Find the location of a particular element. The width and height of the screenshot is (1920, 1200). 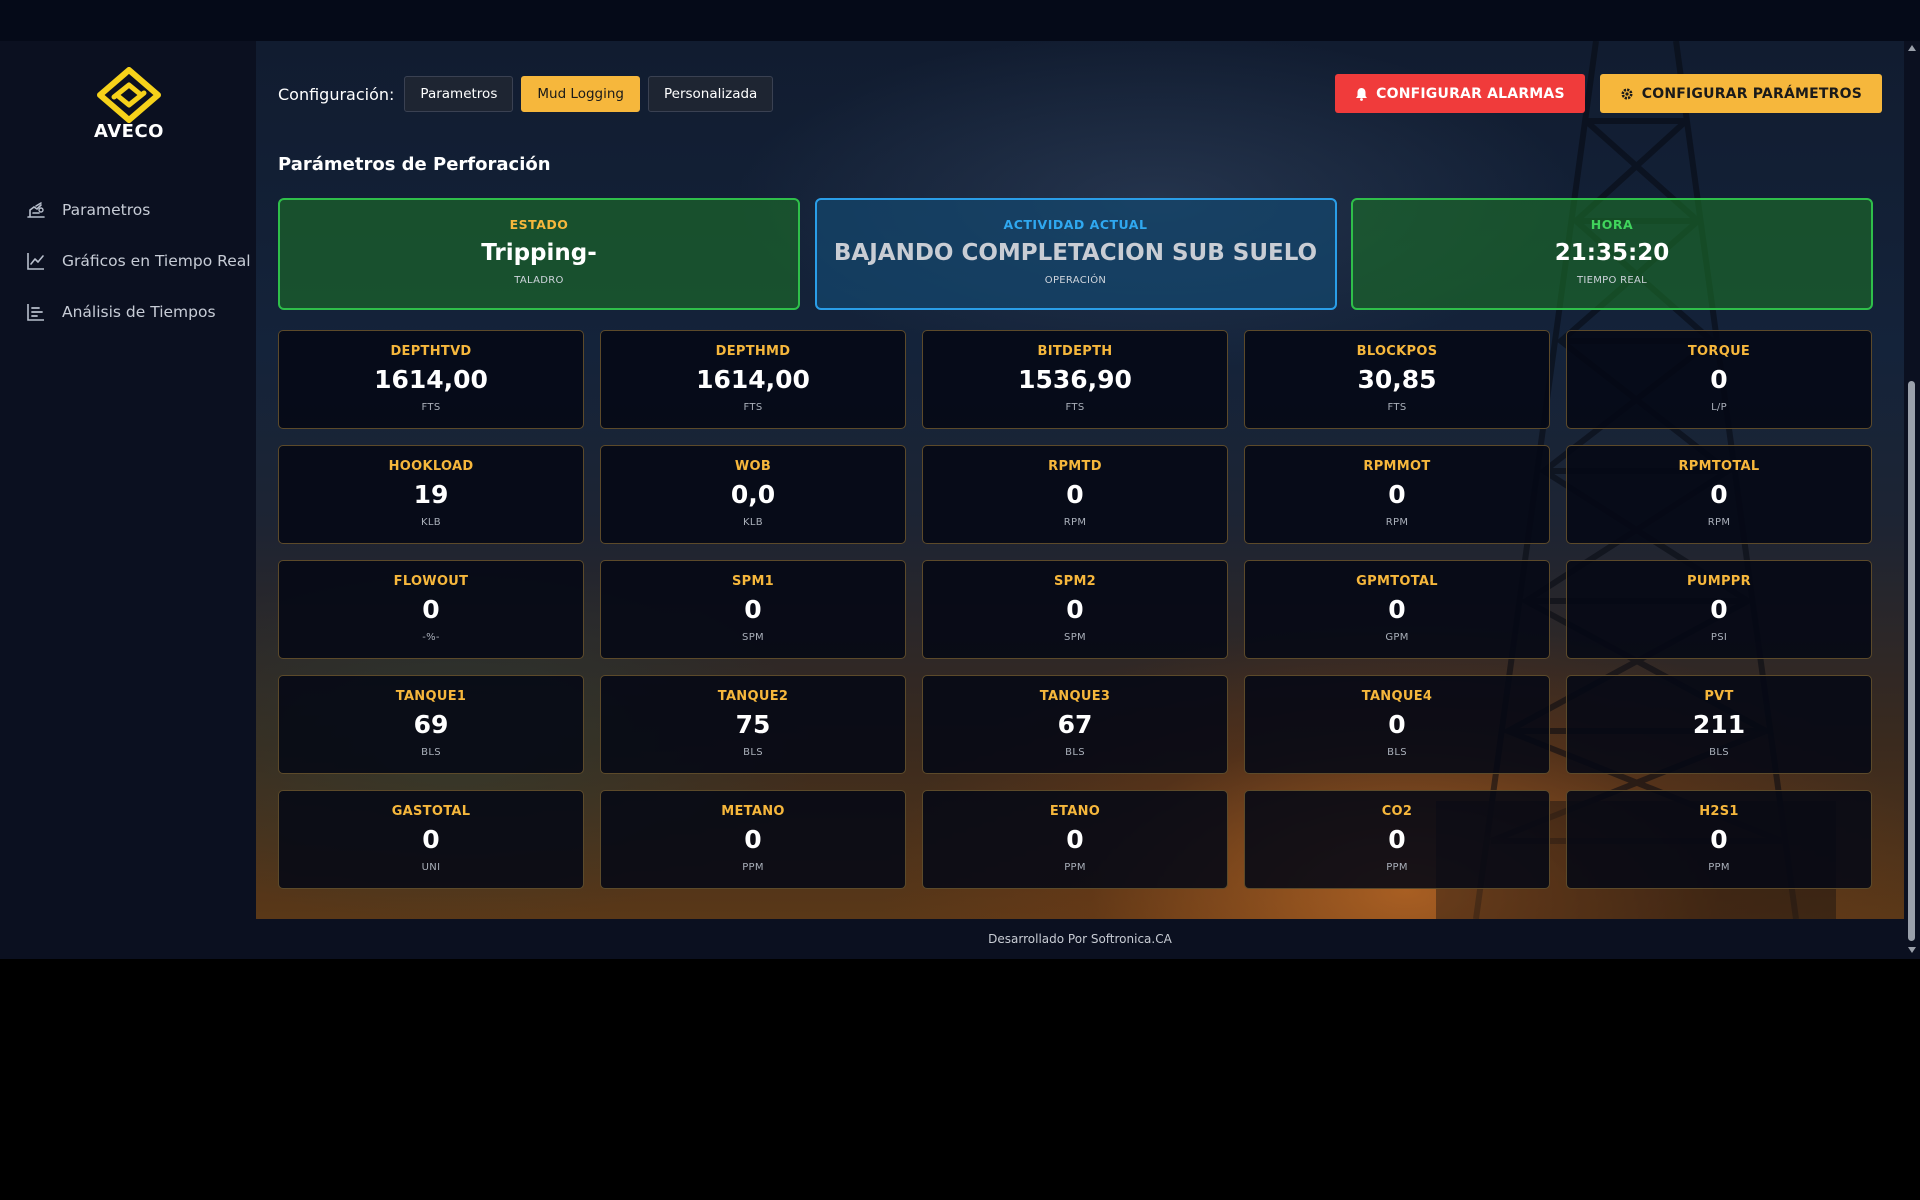

sidebar-item-parametros: Parametros is located at coordinates (128, 209).